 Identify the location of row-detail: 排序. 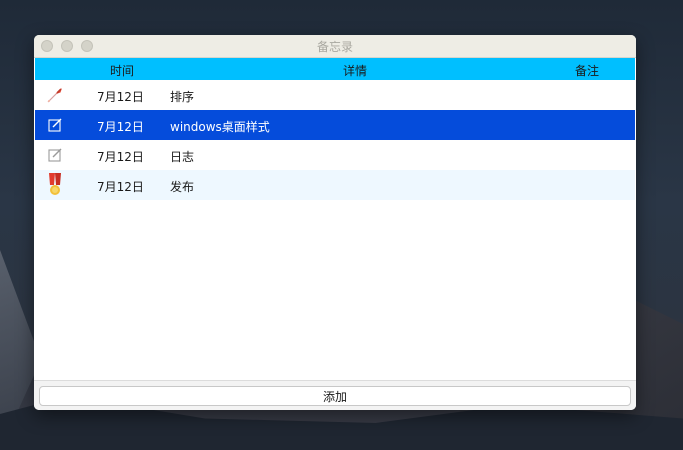
(182, 97).